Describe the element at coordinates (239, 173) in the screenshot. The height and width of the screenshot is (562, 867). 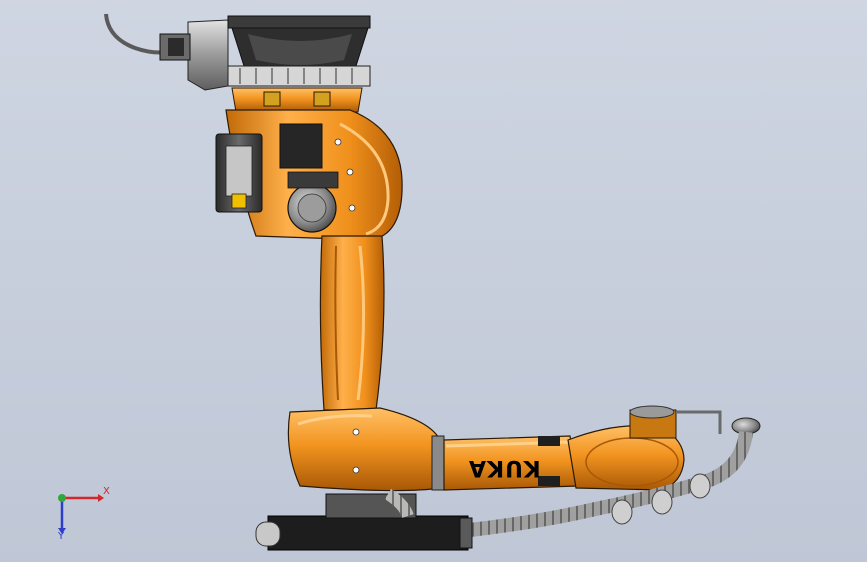
I see `motor-axis1` at that location.